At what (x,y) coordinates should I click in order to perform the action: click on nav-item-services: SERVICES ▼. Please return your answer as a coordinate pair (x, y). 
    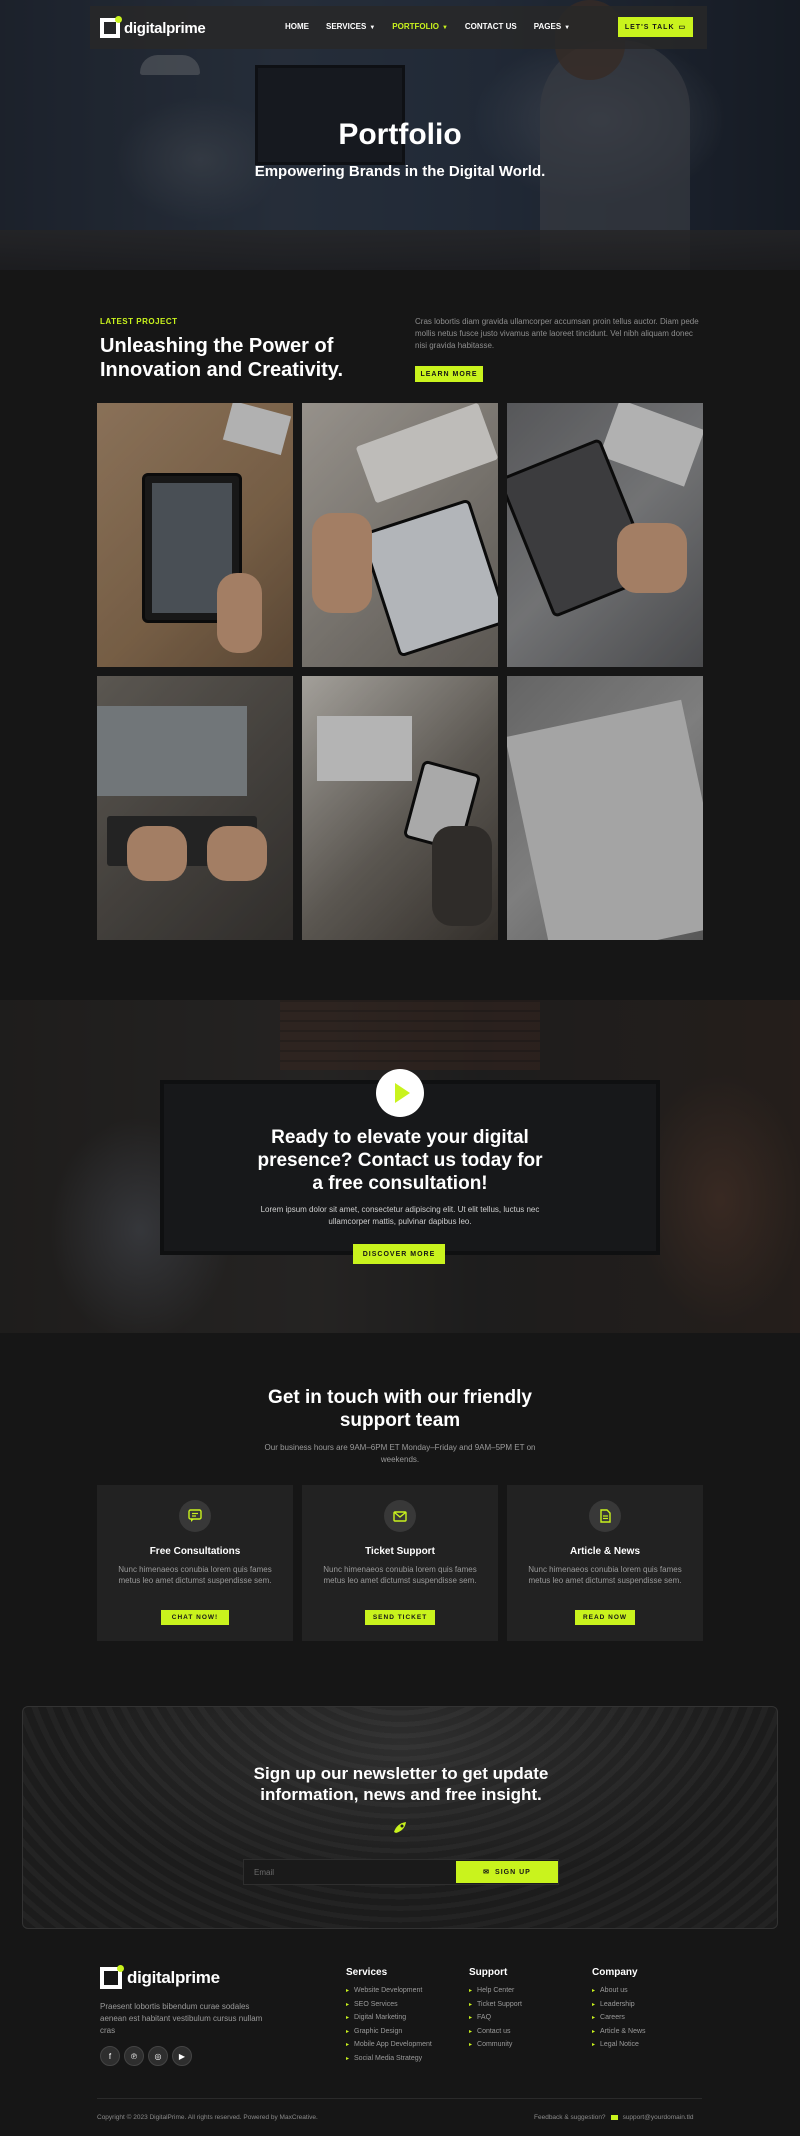
    Looking at the image, I should click on (350, 26).